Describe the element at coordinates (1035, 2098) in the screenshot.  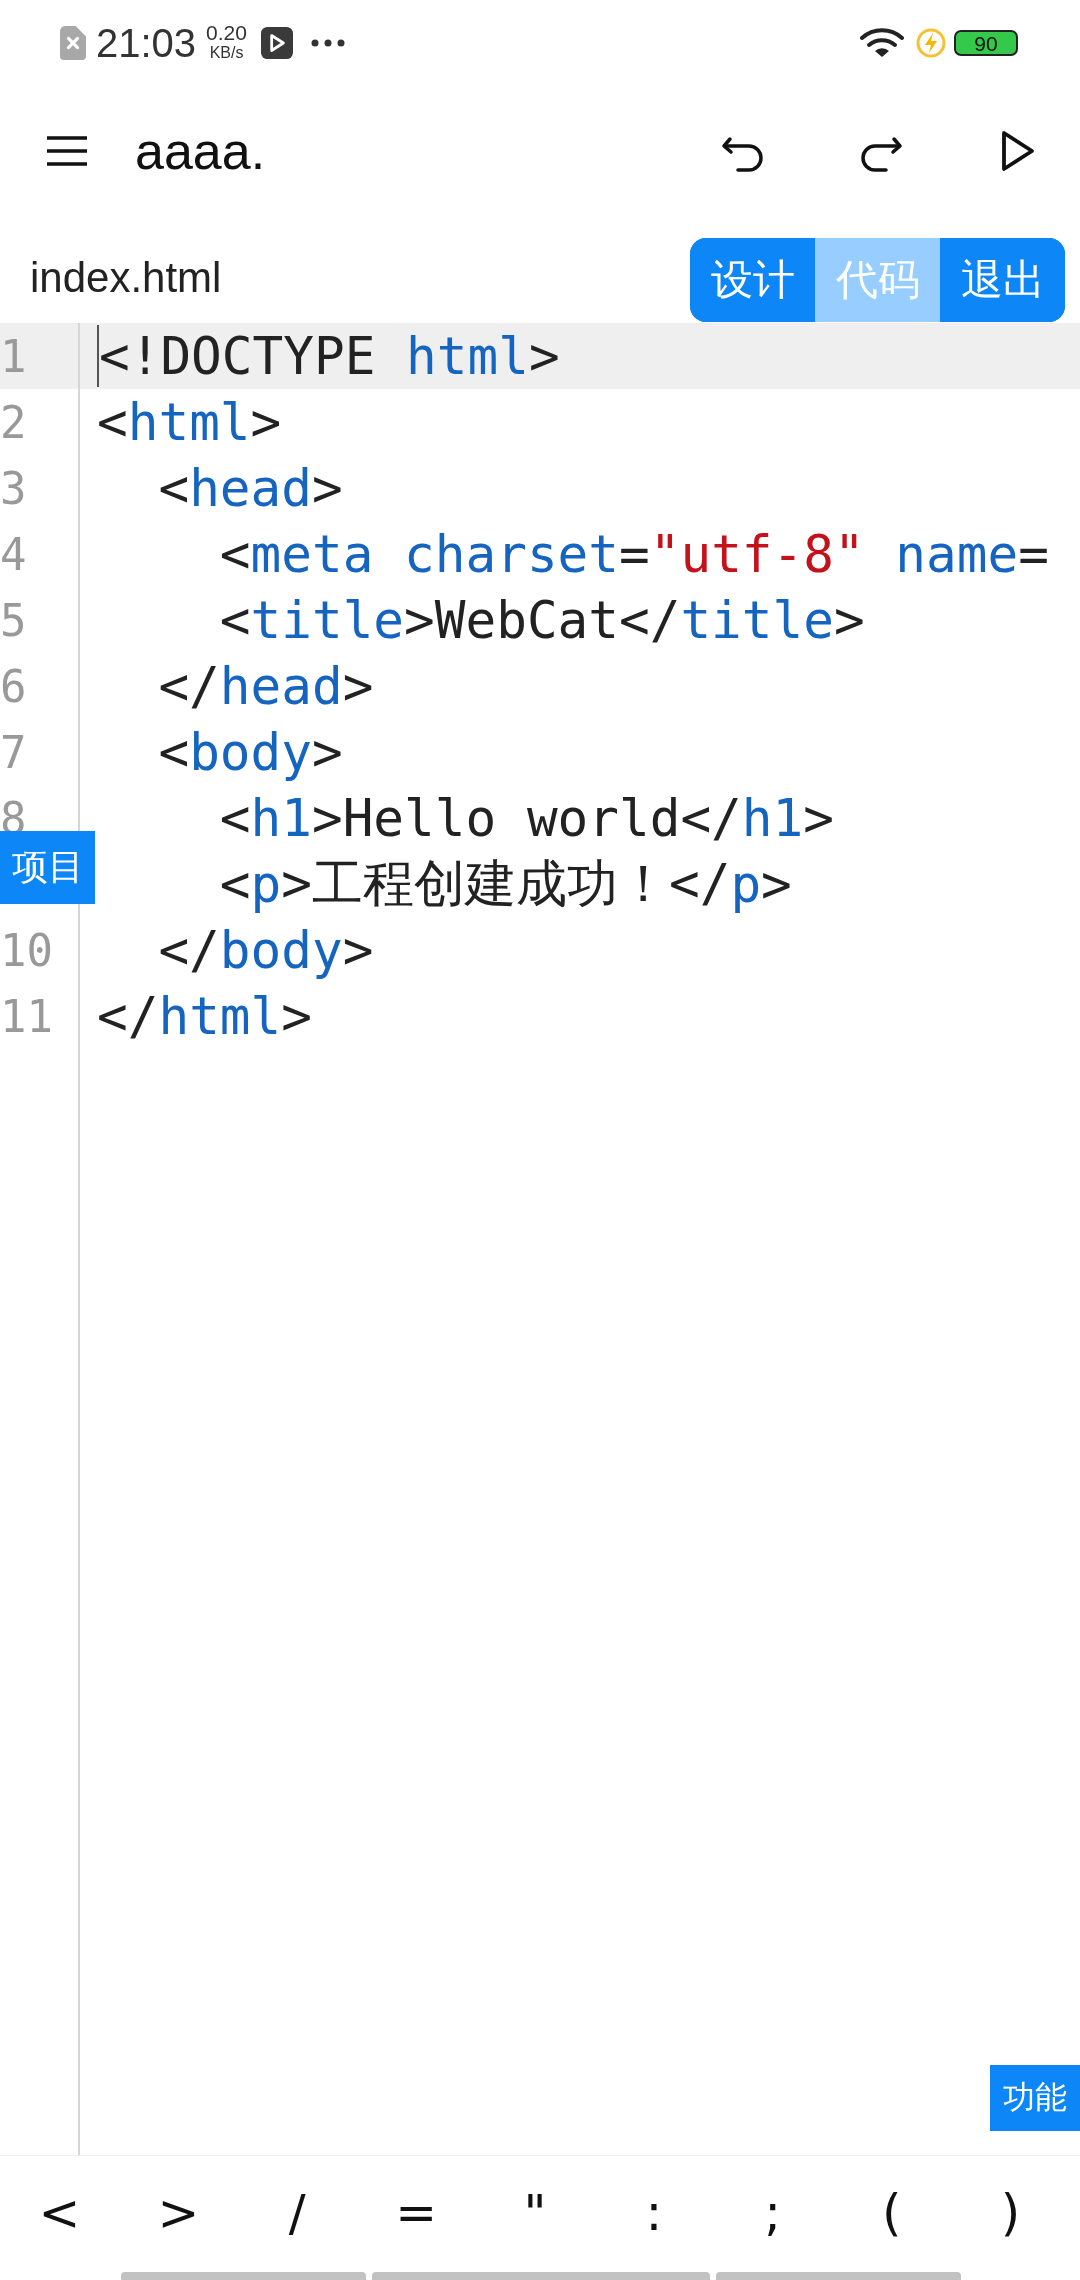
I see `function-button: 功能` at that location.